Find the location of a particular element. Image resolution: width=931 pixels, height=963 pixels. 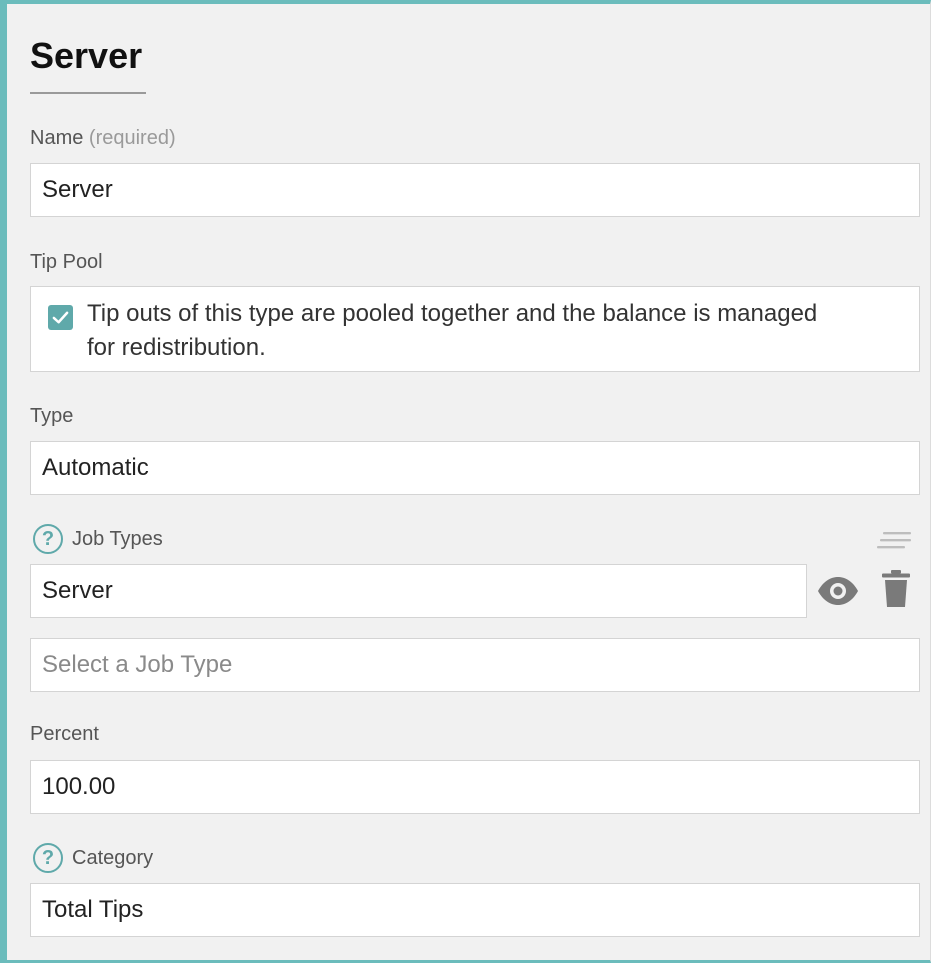

drag-handle-icon is located at coordinates (895, 541).